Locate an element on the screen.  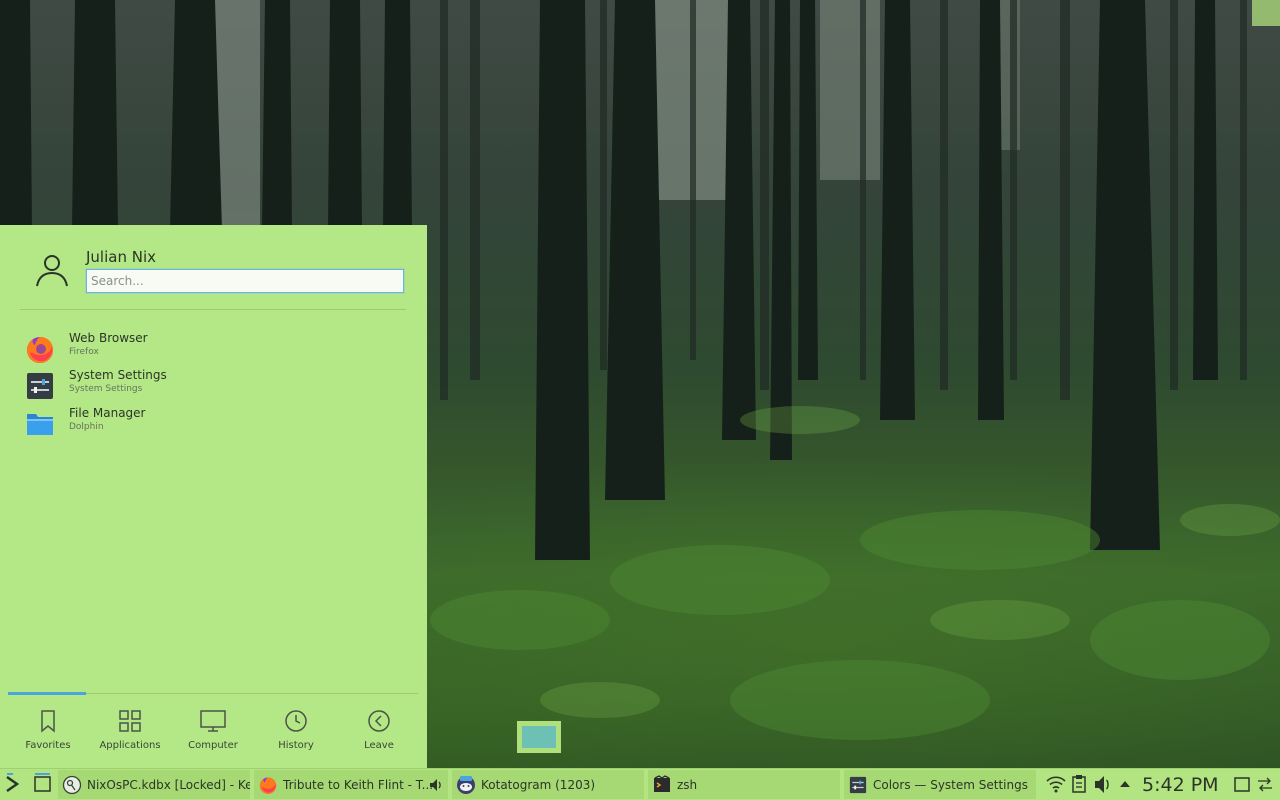
task-label: zsh is located at coordinates (687, 785).